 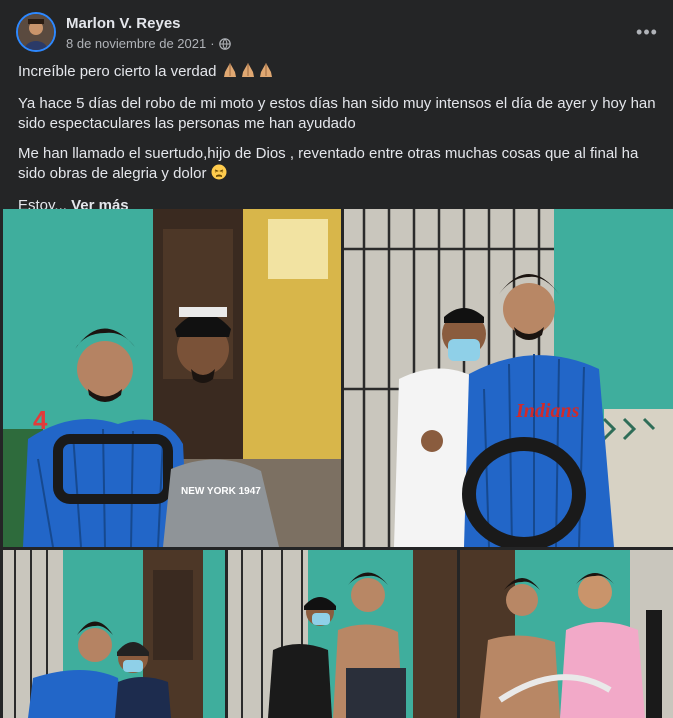 I want to click on globe-icon, so click(x=224, y=43).